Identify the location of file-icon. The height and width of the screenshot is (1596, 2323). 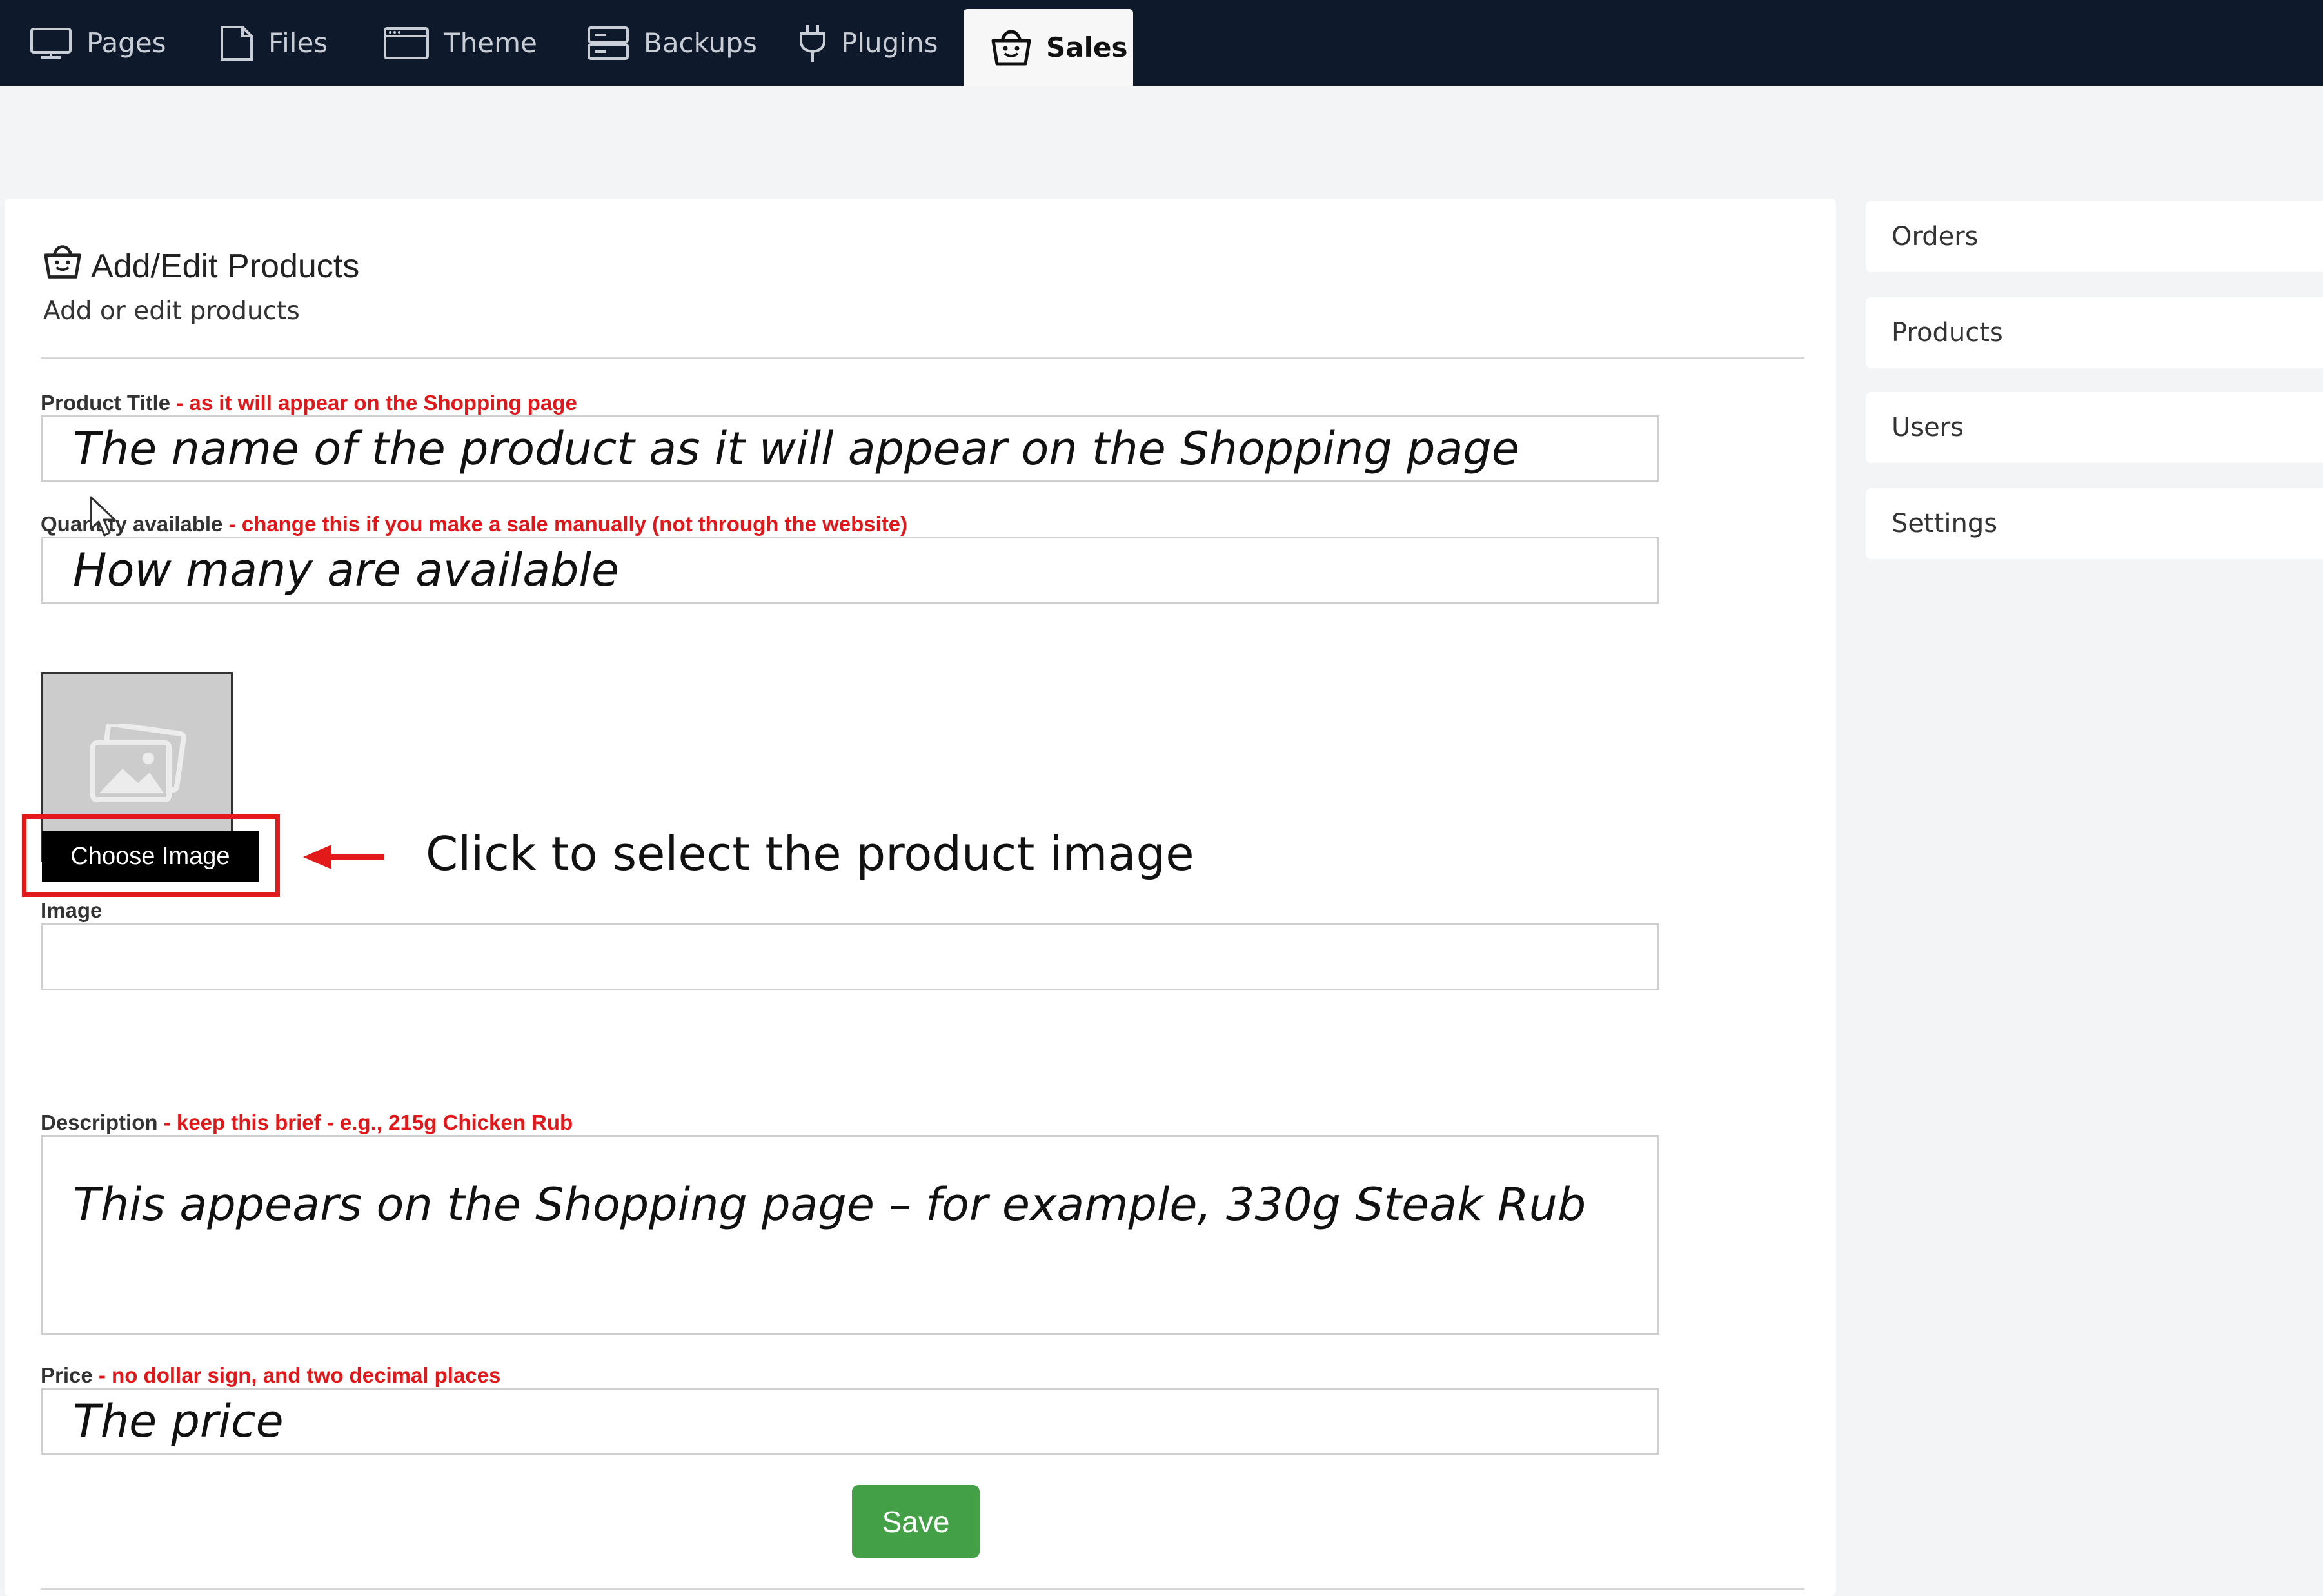
(236, 44).